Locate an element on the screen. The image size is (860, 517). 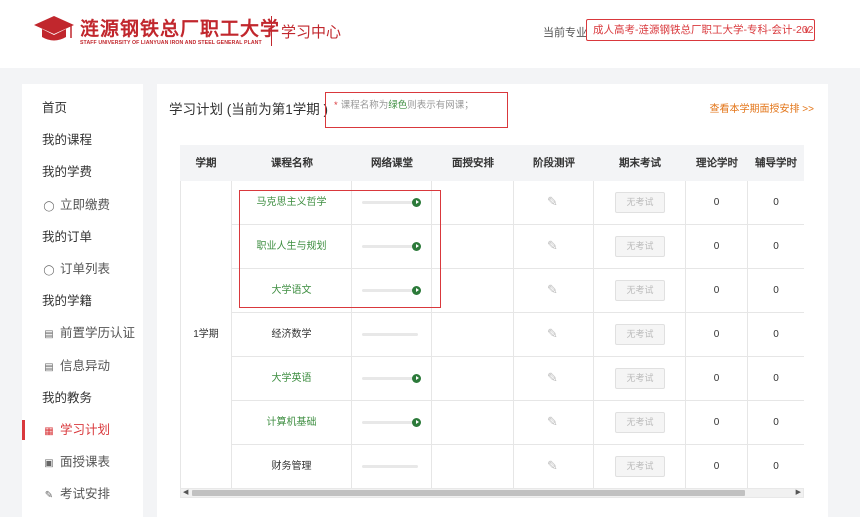
sidebar-item-8: ▤ 信息异动 is located at coordinates (82, 366).